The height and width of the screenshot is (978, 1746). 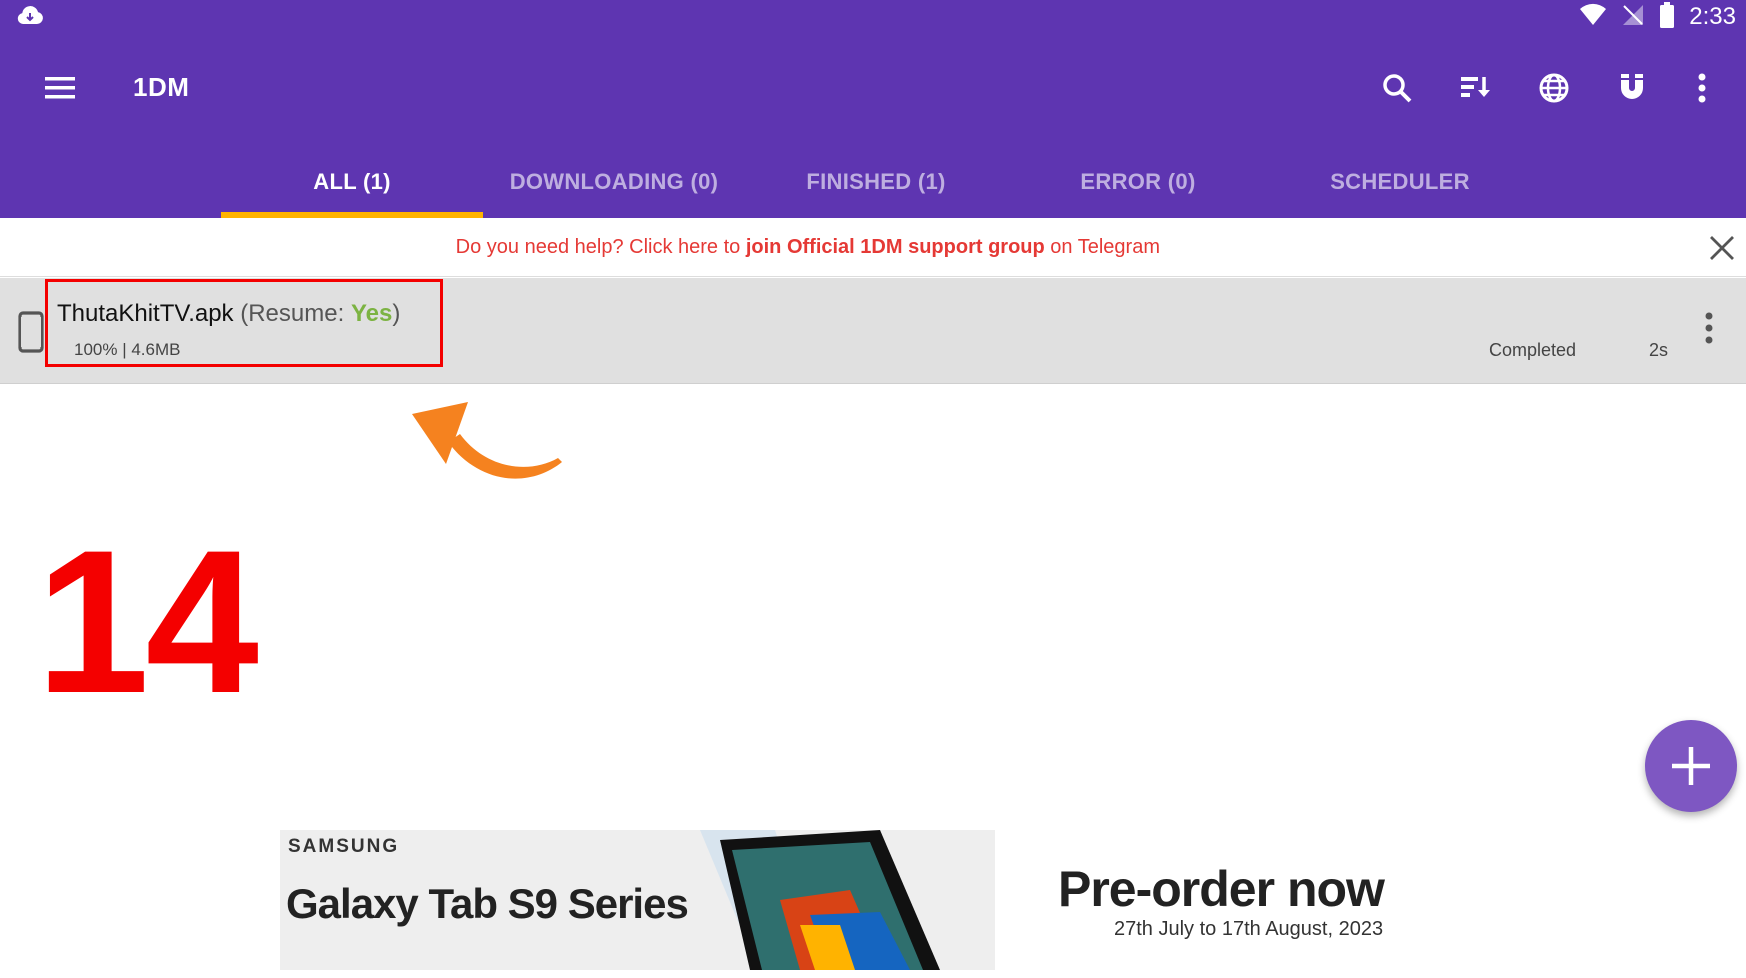 What do you see at coordinates (1667, 17) in the screenshot?
I see `battery-icon` at bounding box center [1667, 17].